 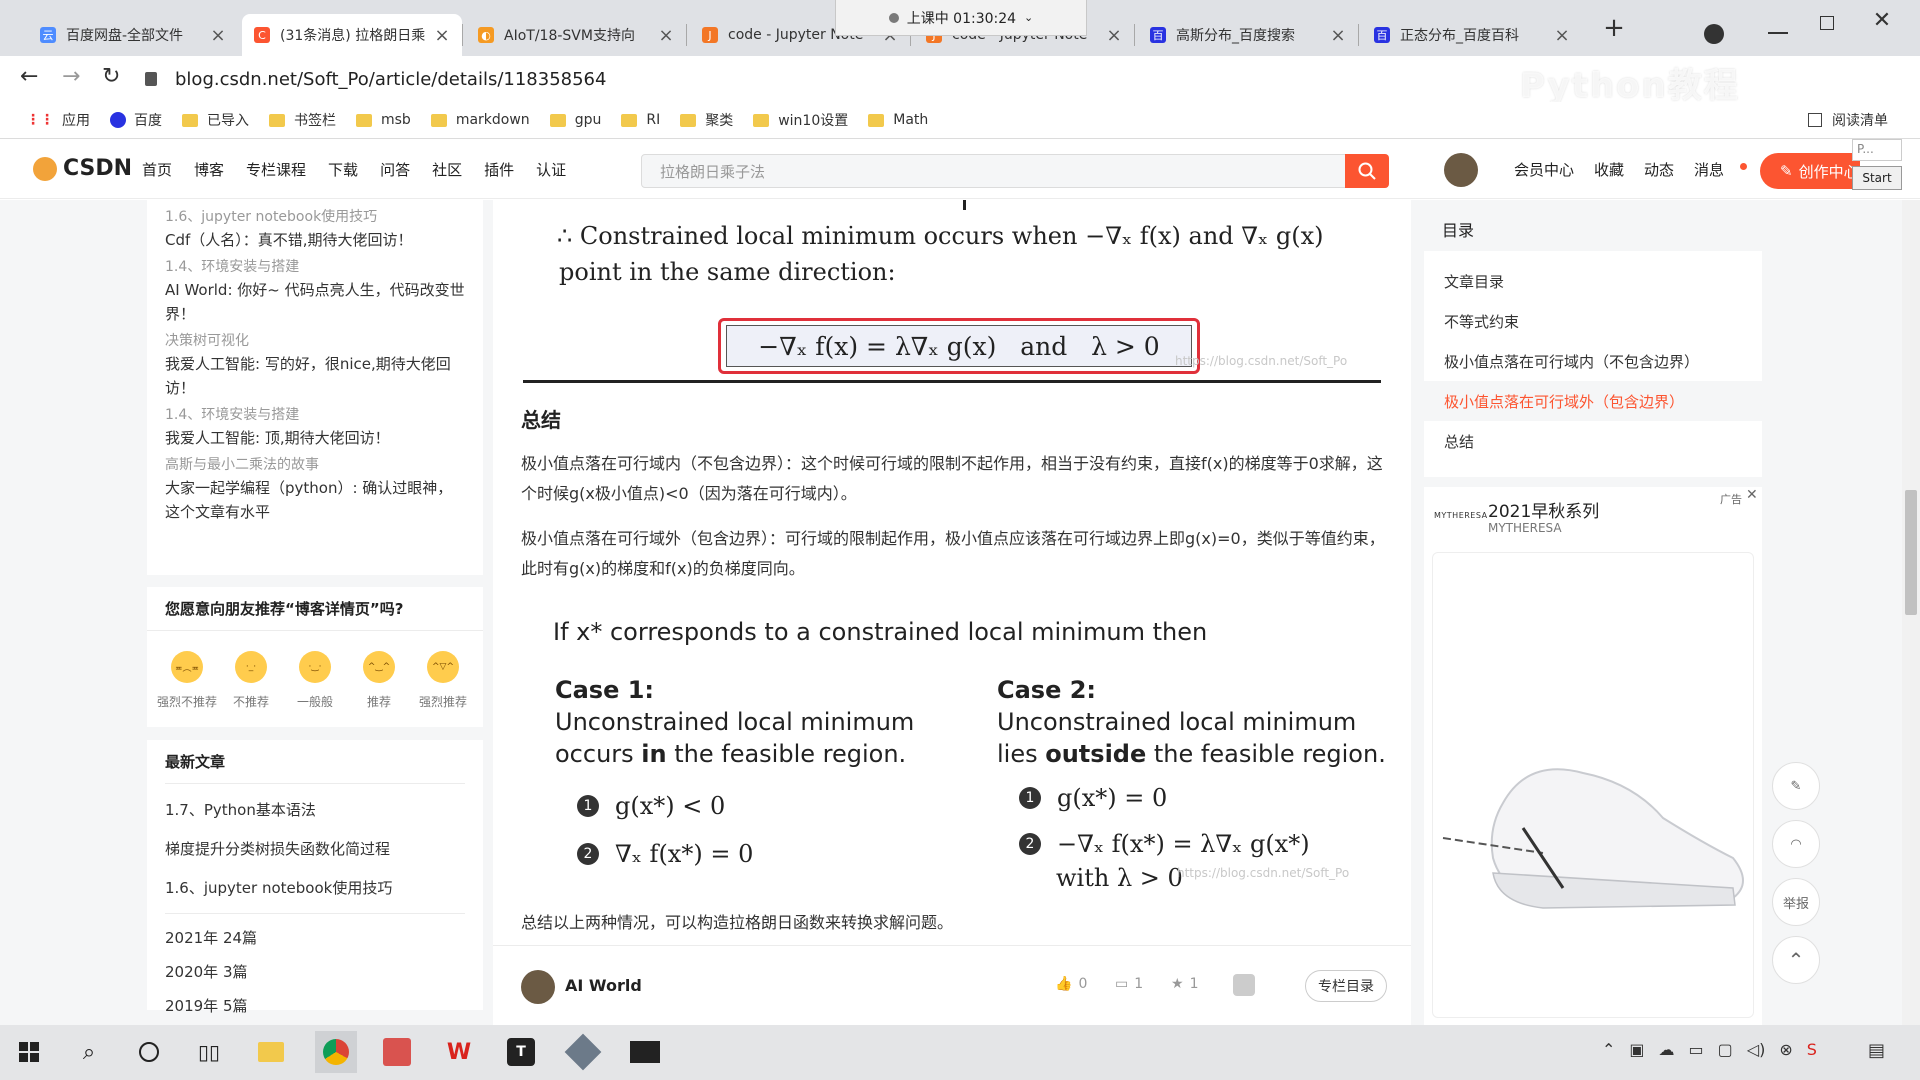 What do you see at coordinates (315, 680) in the screenshot?
I see `rating-option: ·‿· 一般般` at bounding box center [315, 680].